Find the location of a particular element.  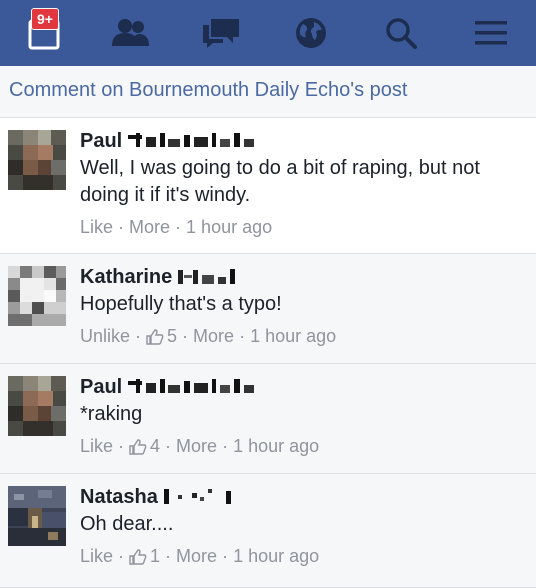

comment-text: *raking is located at coordinates (111, 414).